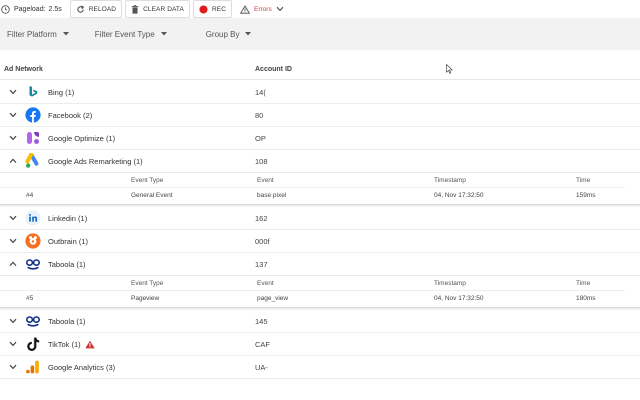  Describe the element at coordinates (68, 241) in the screenshot. I see `network-name: Outbrain (1)` at that location.